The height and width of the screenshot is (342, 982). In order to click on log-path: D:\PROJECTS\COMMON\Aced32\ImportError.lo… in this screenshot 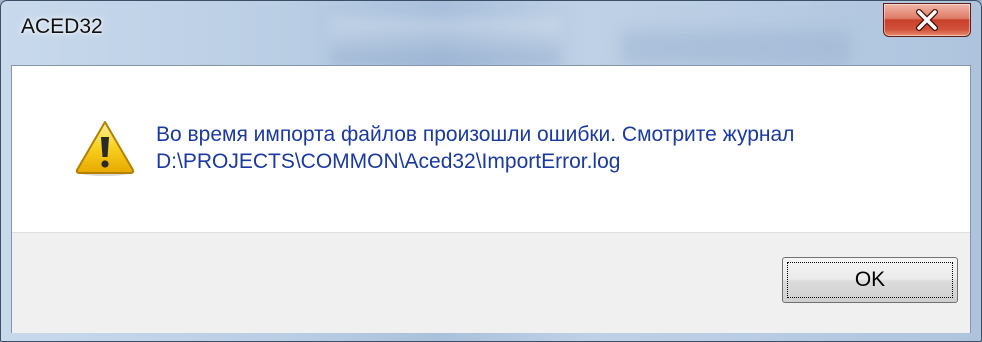, I will do `click(388, 161)`.